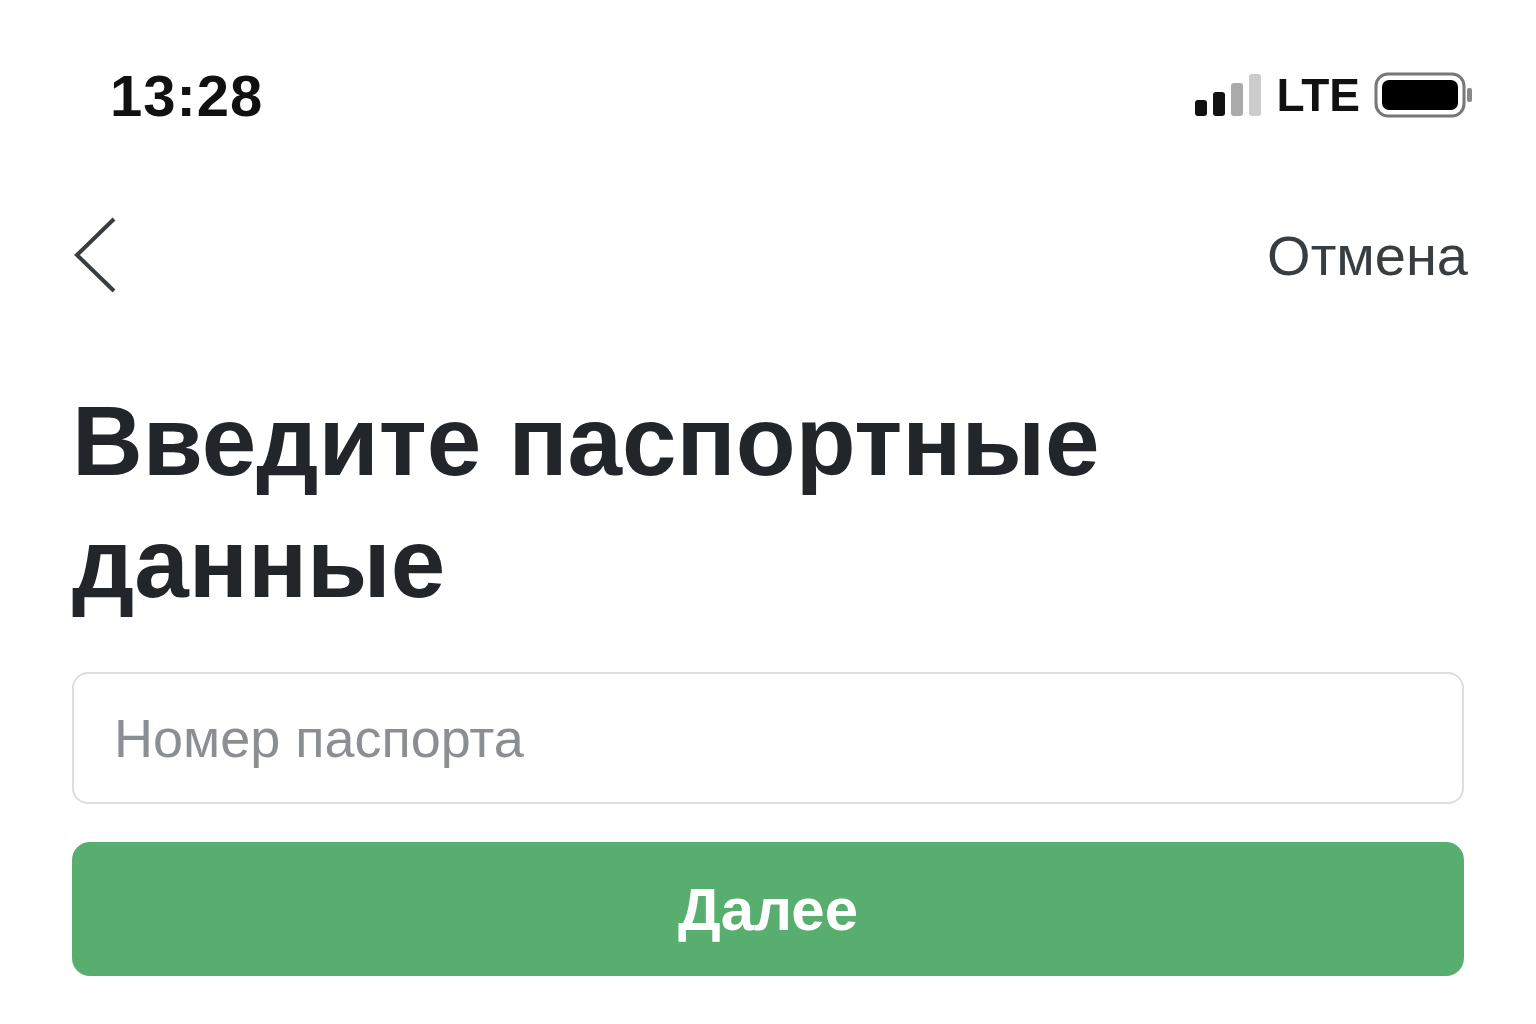 The height and width of the screenshot is (1024, 1536). What do you see at coordinates (1367, 255) in the screenshot?
I see `cancel-link: Отмена` at bounding box center [1367, 255].